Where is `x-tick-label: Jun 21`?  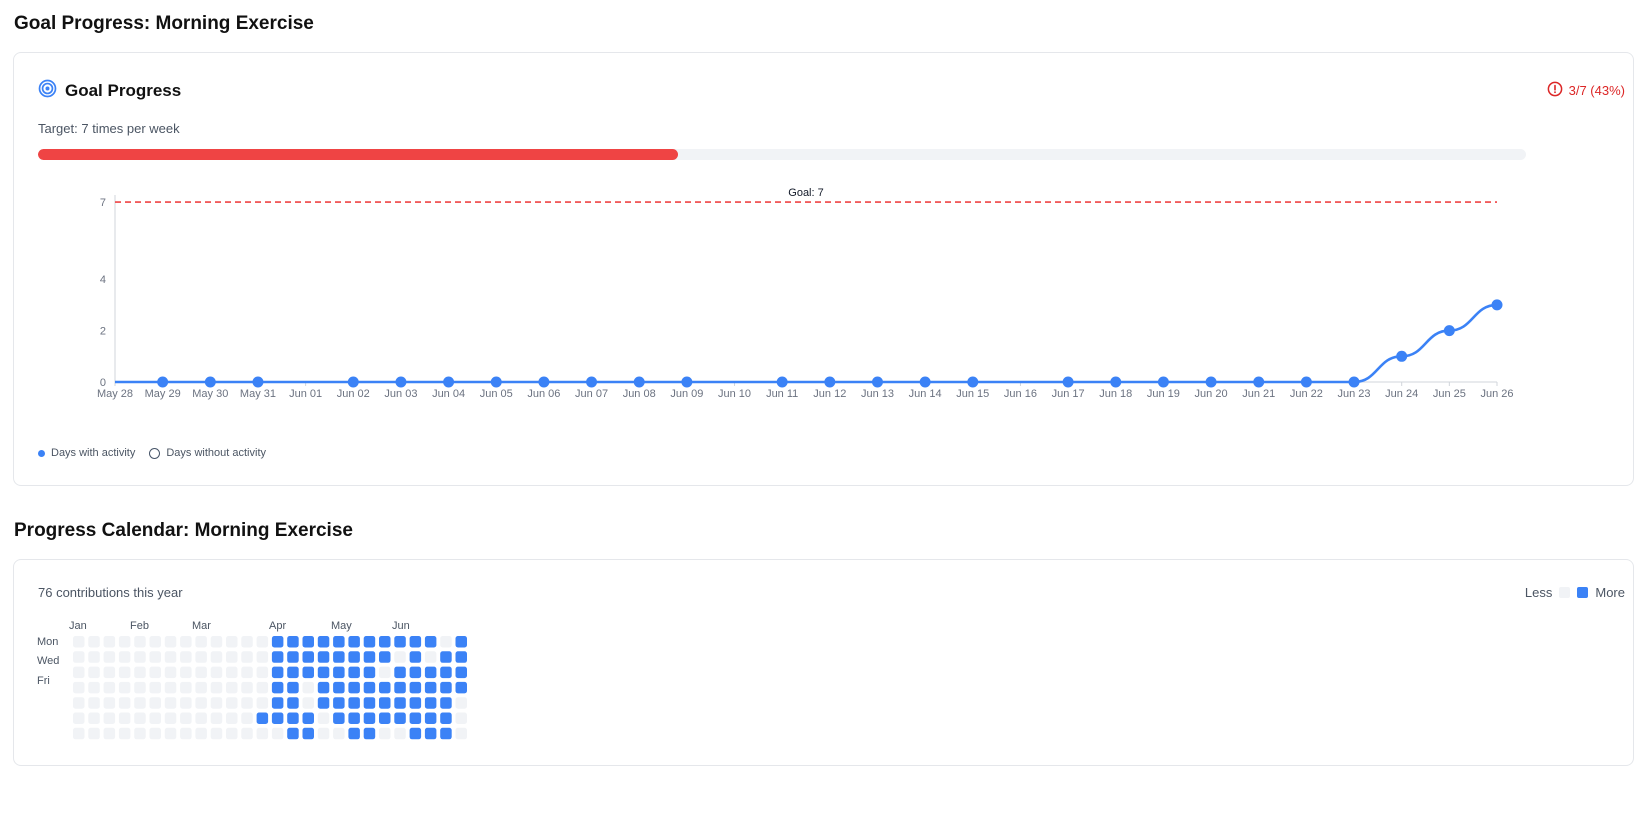 x-tick-label: Jun 21 is located at coordinates (1258, 394).